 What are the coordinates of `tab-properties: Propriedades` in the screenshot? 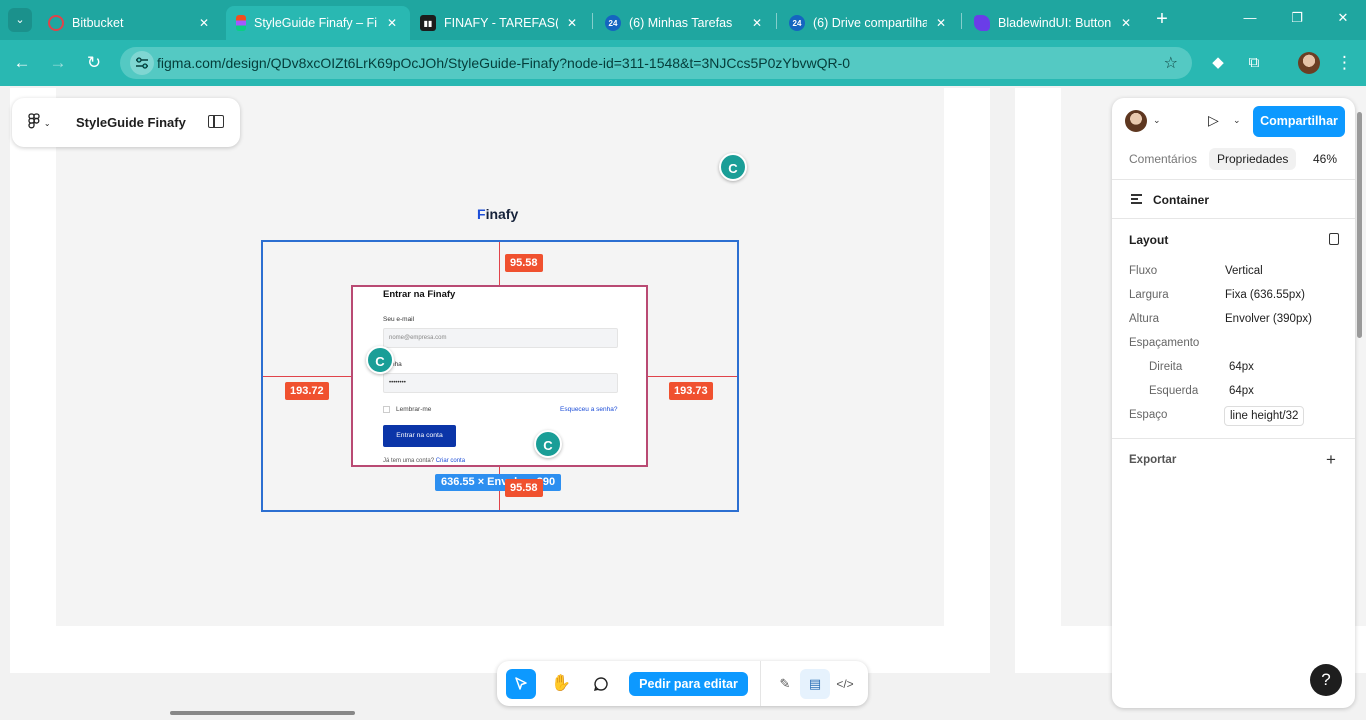 It's located at (1253, 159).